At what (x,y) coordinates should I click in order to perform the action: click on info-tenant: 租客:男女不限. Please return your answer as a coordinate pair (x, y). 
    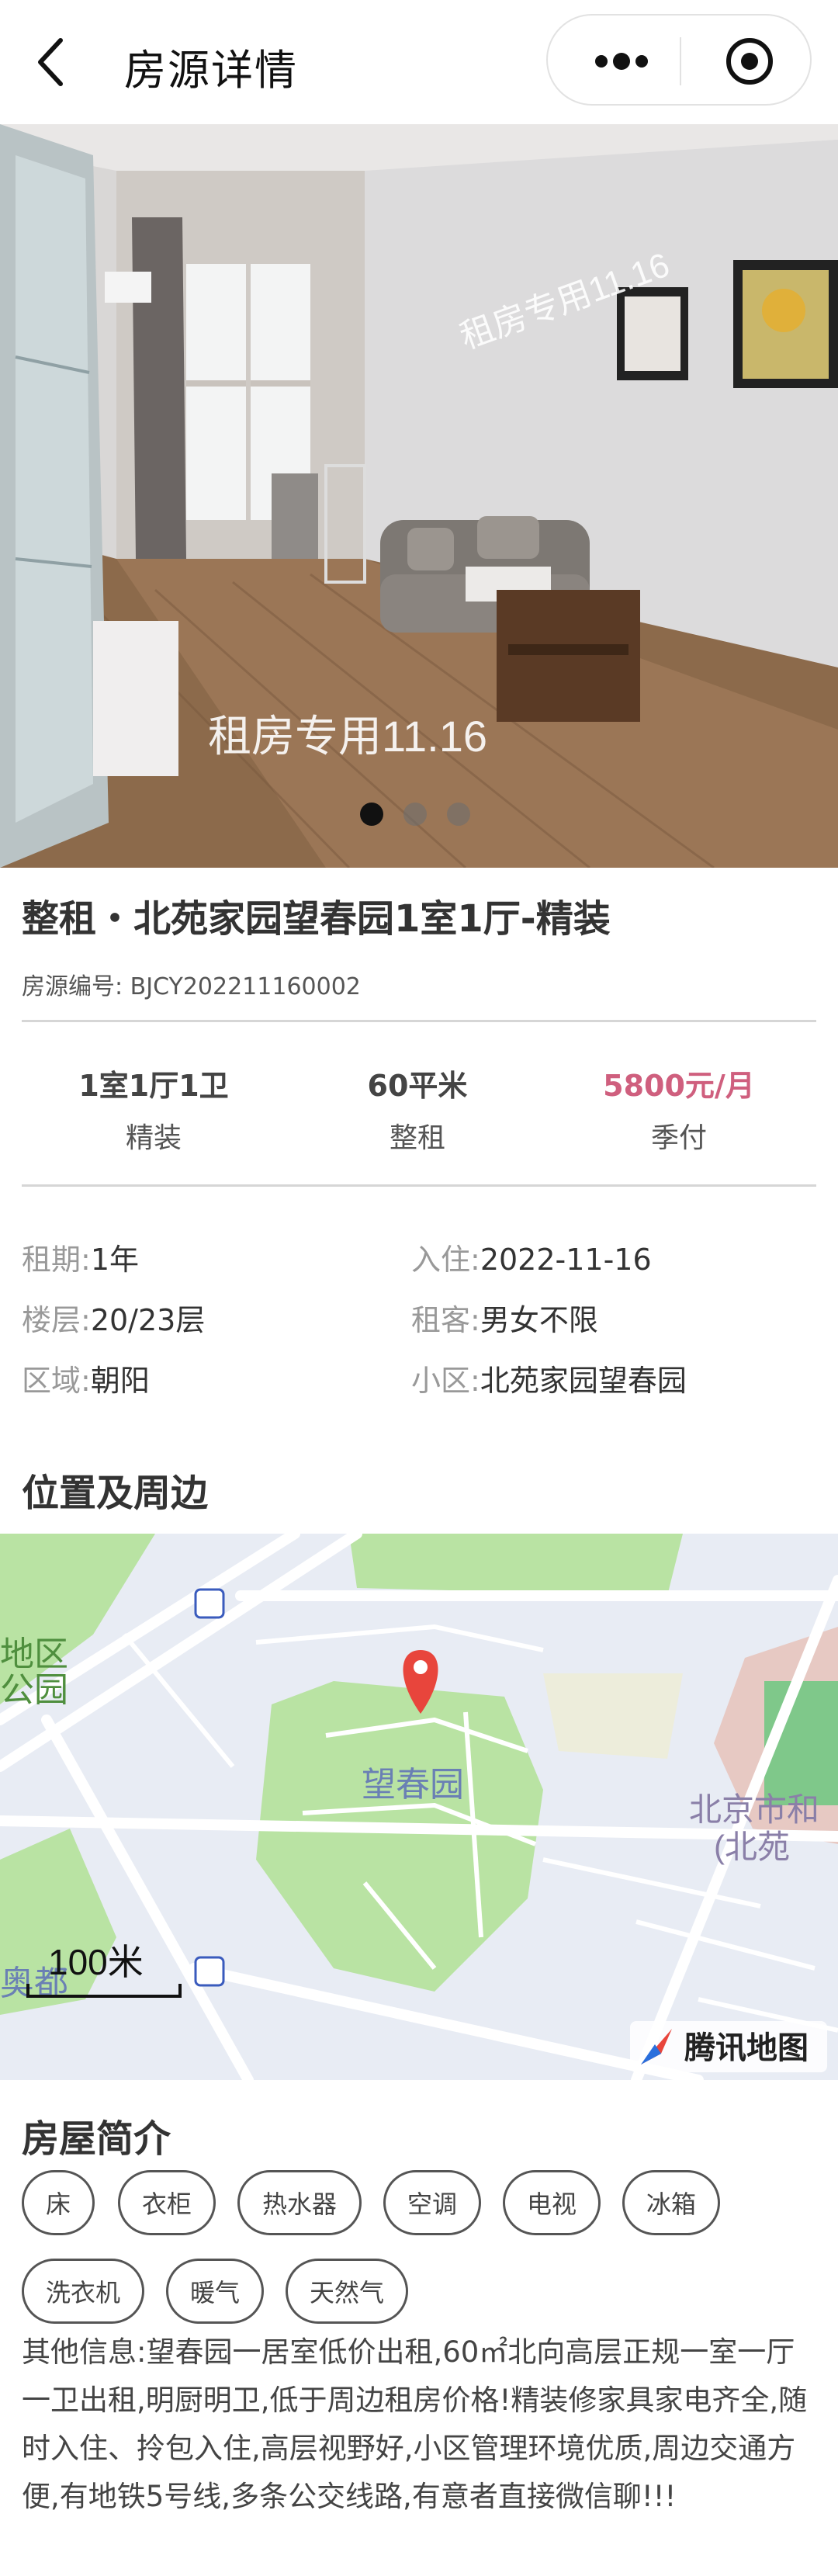
    Looking at the image, I should click on (504, 1317).